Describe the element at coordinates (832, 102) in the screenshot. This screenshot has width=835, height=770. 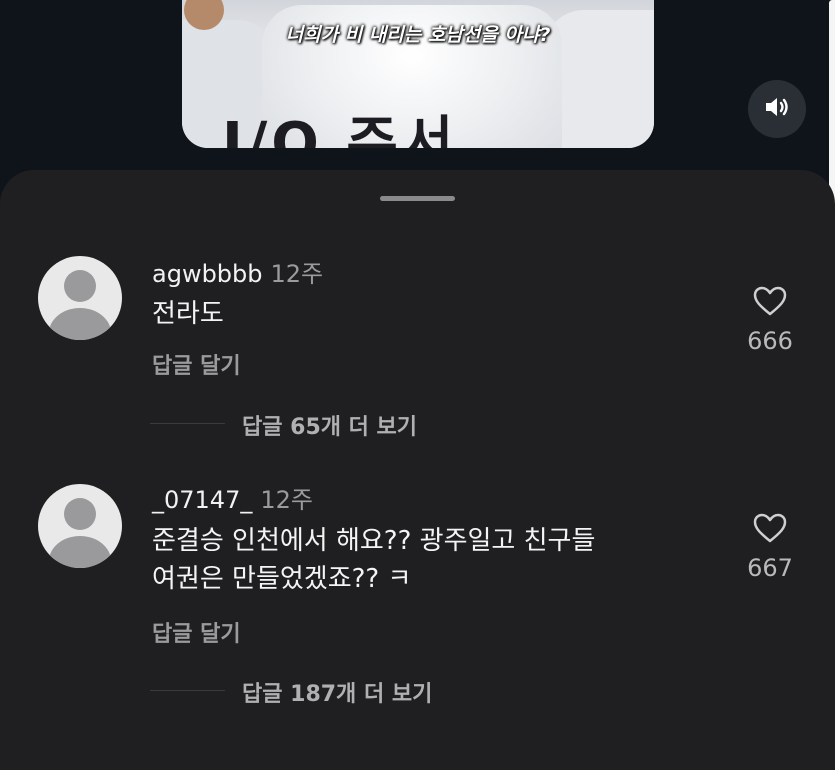
I see `scrollbar` at that location.